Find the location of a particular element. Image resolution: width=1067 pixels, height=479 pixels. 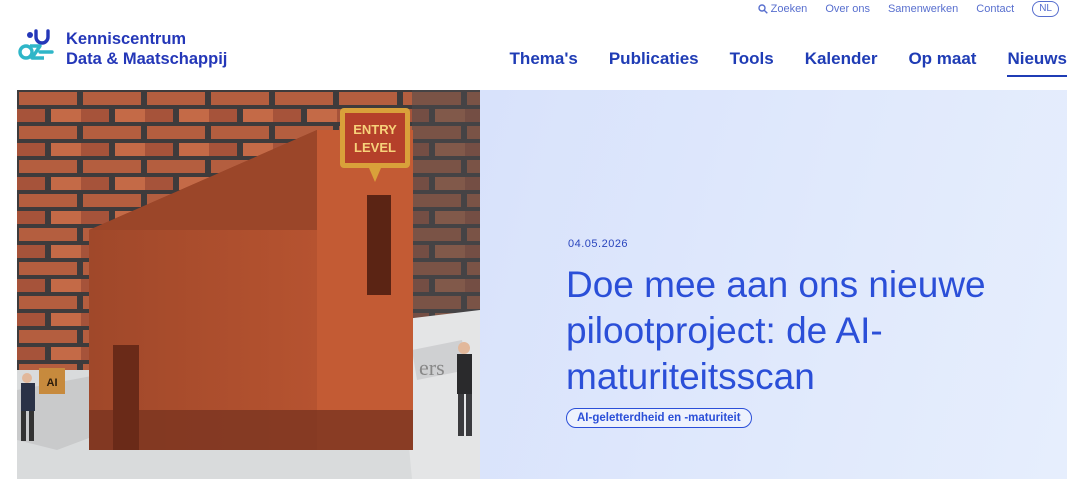

svg-text: ers is located at coordinates (432, 367).